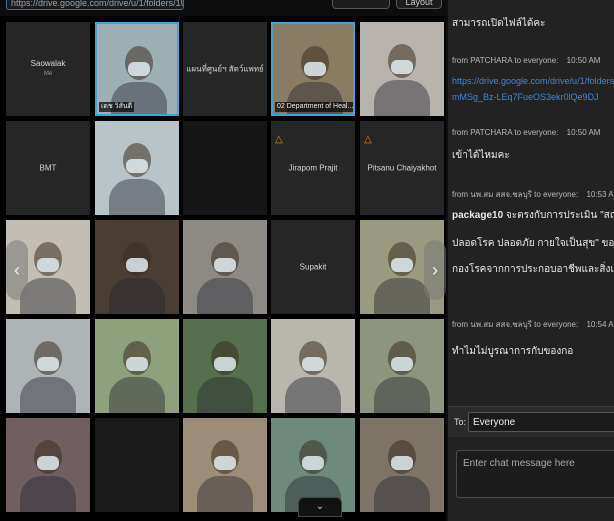 The height and width of the screenshot is (521, 614). I want to click on recipient-select: Everyone, so click(541, 422).